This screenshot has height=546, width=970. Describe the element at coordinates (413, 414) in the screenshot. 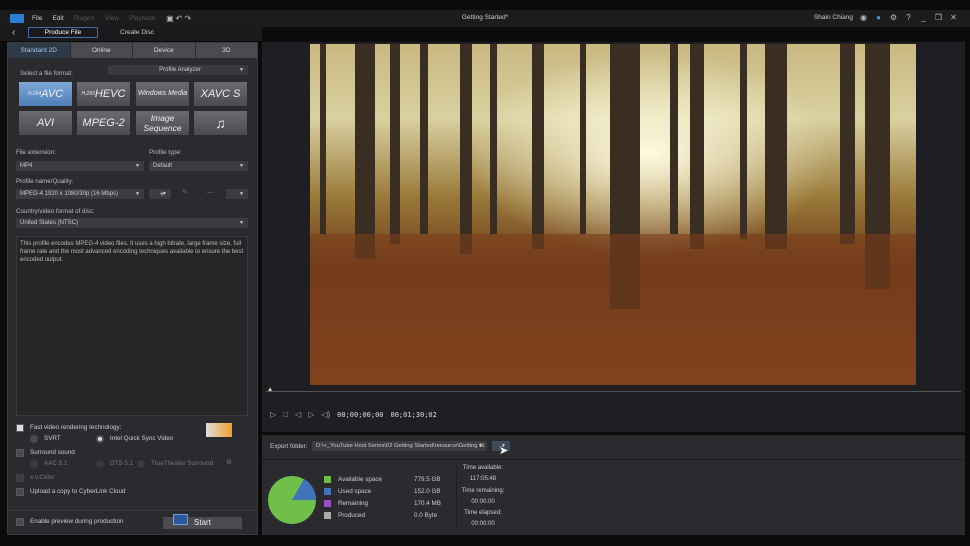

I see `duration-timecode: 00;01;30;02` at that location.